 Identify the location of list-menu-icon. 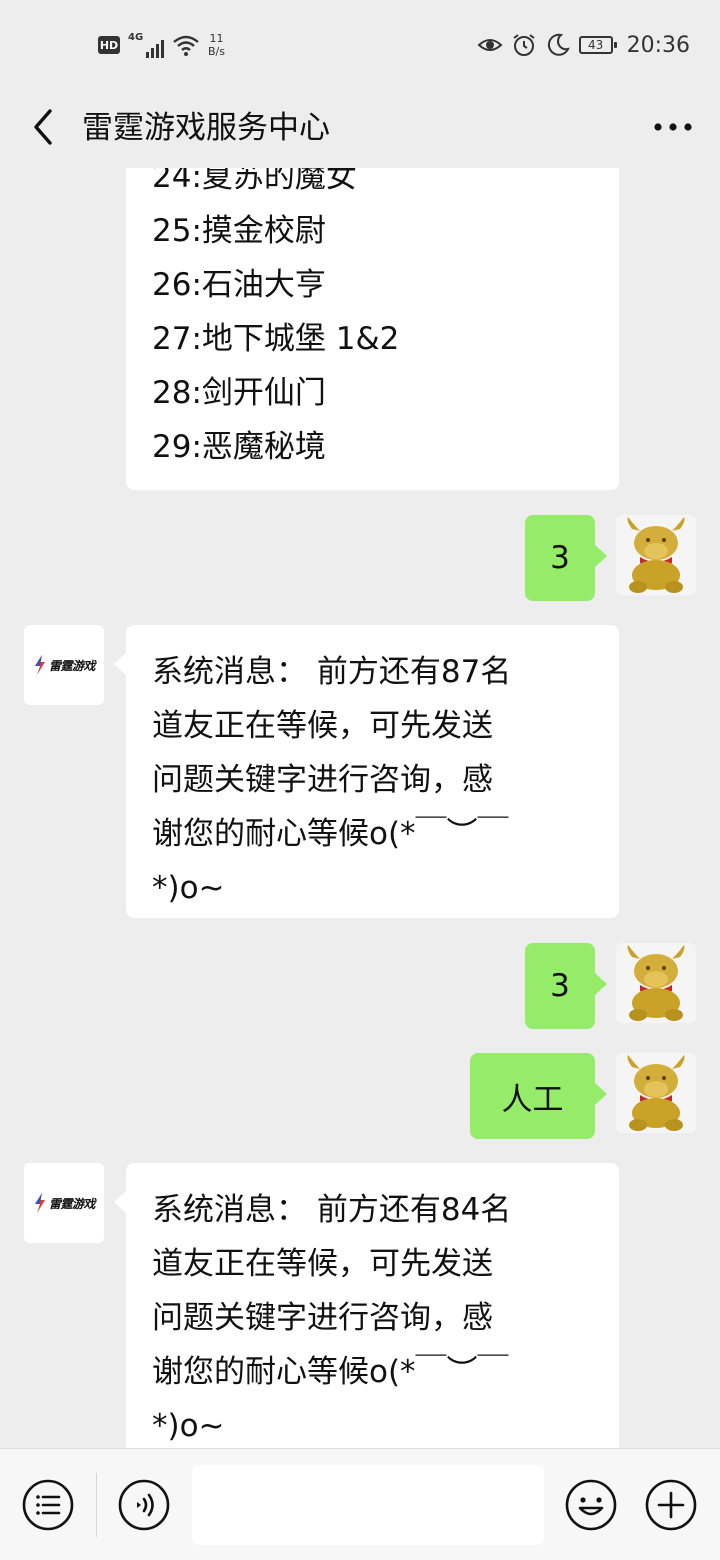
(48, 1505).